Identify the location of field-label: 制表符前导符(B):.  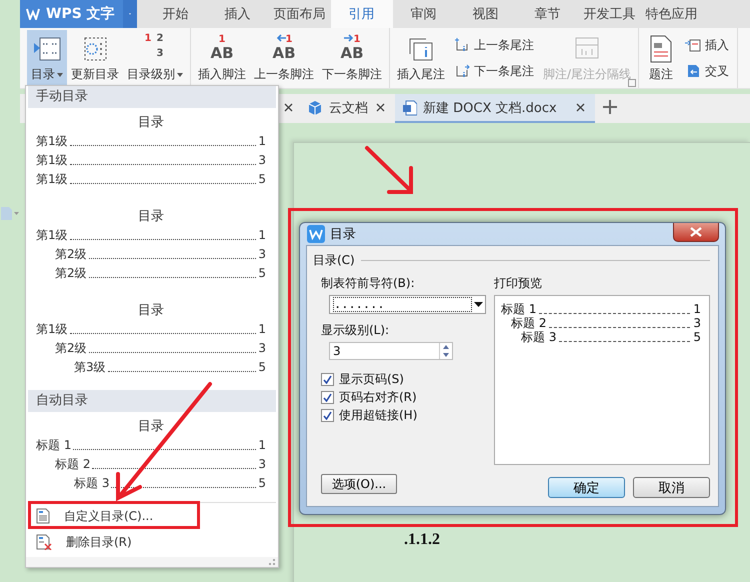
(368, 283).